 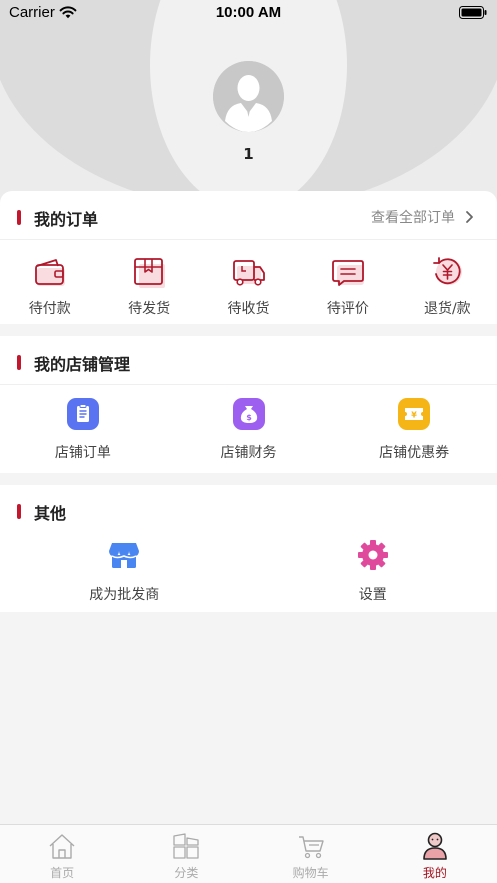 What do you see at coordinates (372, 595) in the screenshot?
I see `settings-label: 设置` at bounding box center [372, 595].